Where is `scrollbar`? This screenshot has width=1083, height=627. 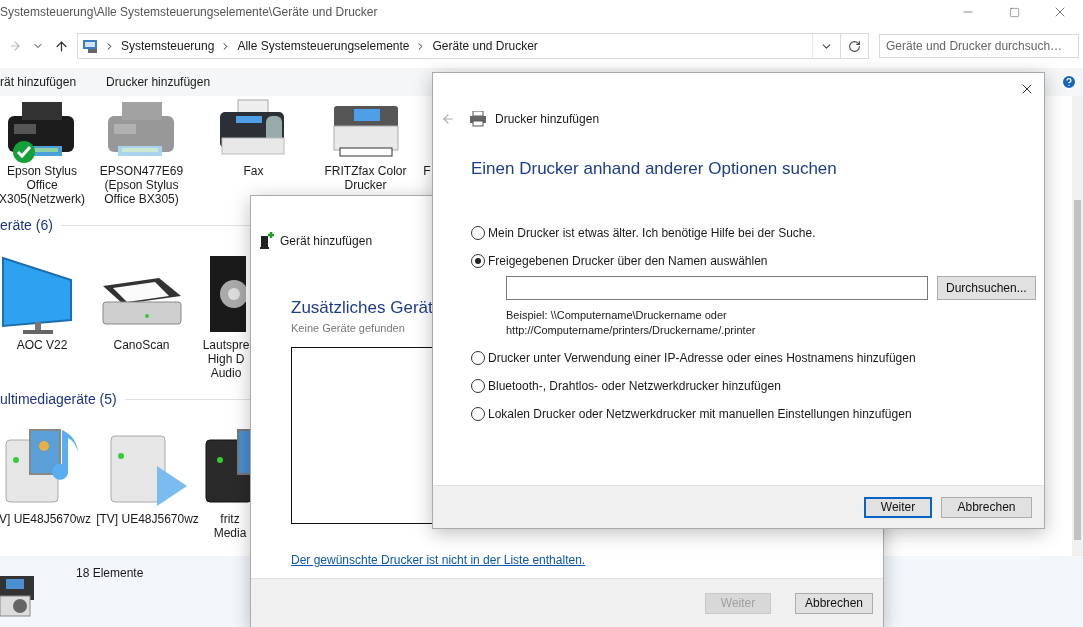
scrollbar is located at coordinates (1077, 326).